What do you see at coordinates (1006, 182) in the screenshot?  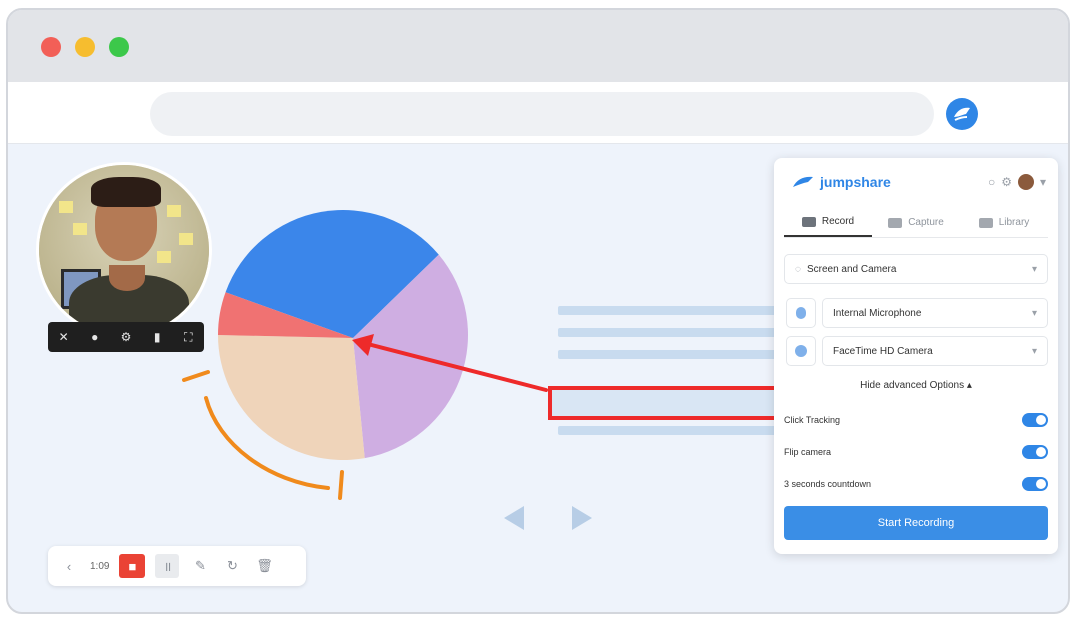 I see `gear-icon: ⚙` at bounding box center [1006, 182].